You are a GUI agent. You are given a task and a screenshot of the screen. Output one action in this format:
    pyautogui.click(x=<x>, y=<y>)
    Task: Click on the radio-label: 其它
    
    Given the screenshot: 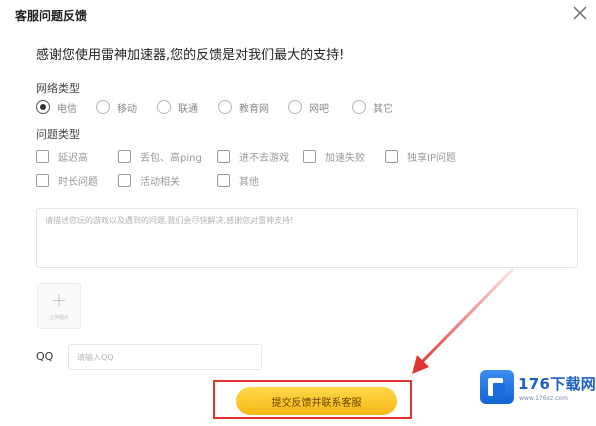 What is the action you would take?
    pyautogui.click(x=383, y=109)
    